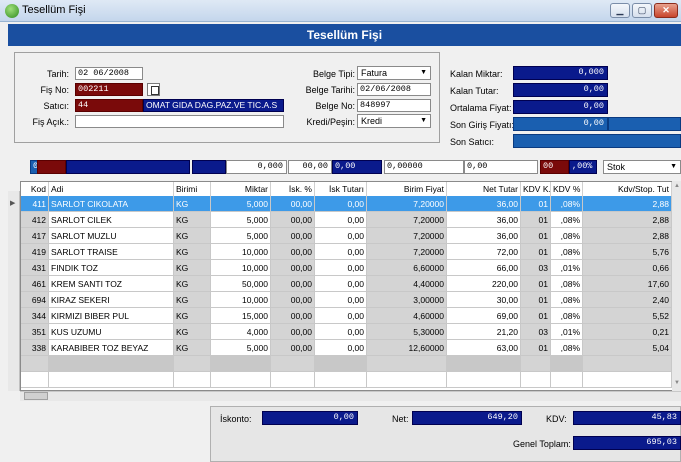  Describe the element at coordinates (407, 332) in the screenshot. I see `cell-birim-fiyat: 5,30000` at that location.